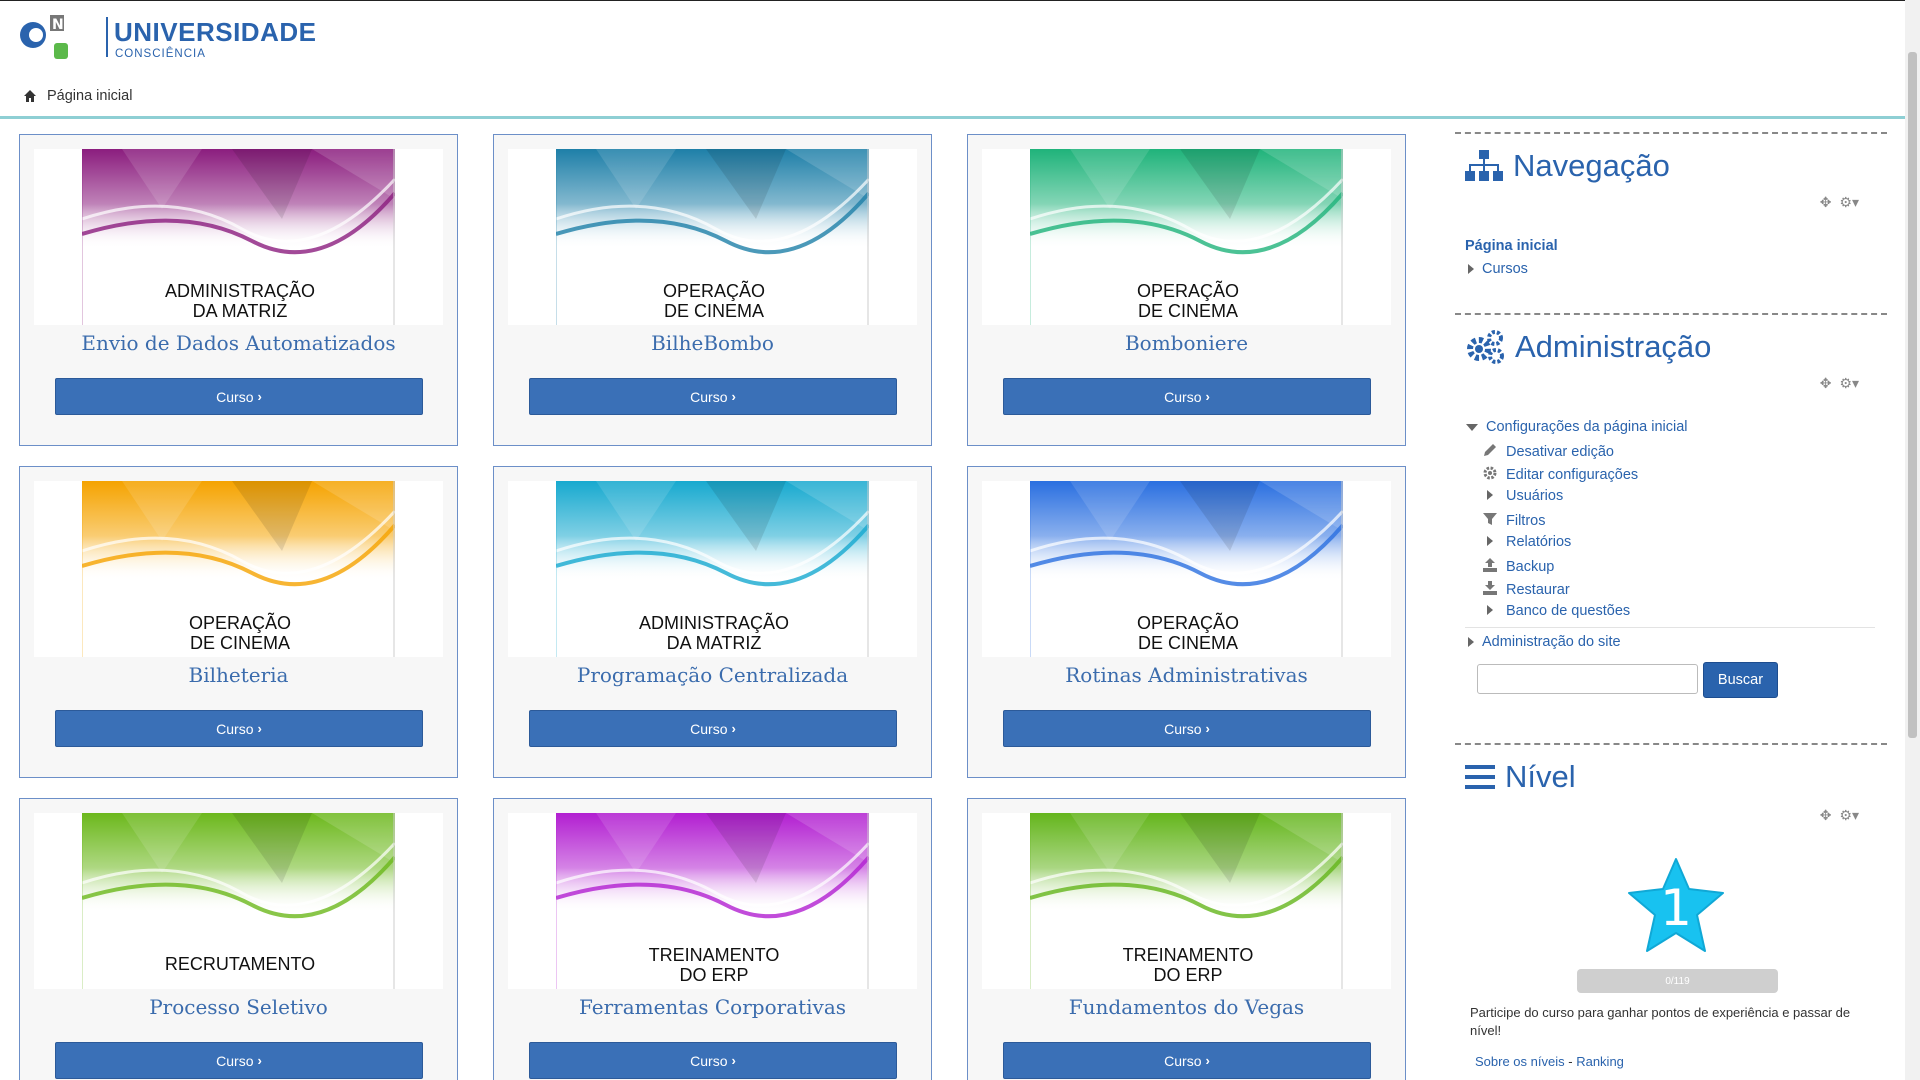 Image resolution: width=1920 pixels, height=1080 pixels. What do you see at coordinates (1187, 975) in the screenshot?
I see `course-image-line2: DO ERP` at bounding box center [1187, 975].